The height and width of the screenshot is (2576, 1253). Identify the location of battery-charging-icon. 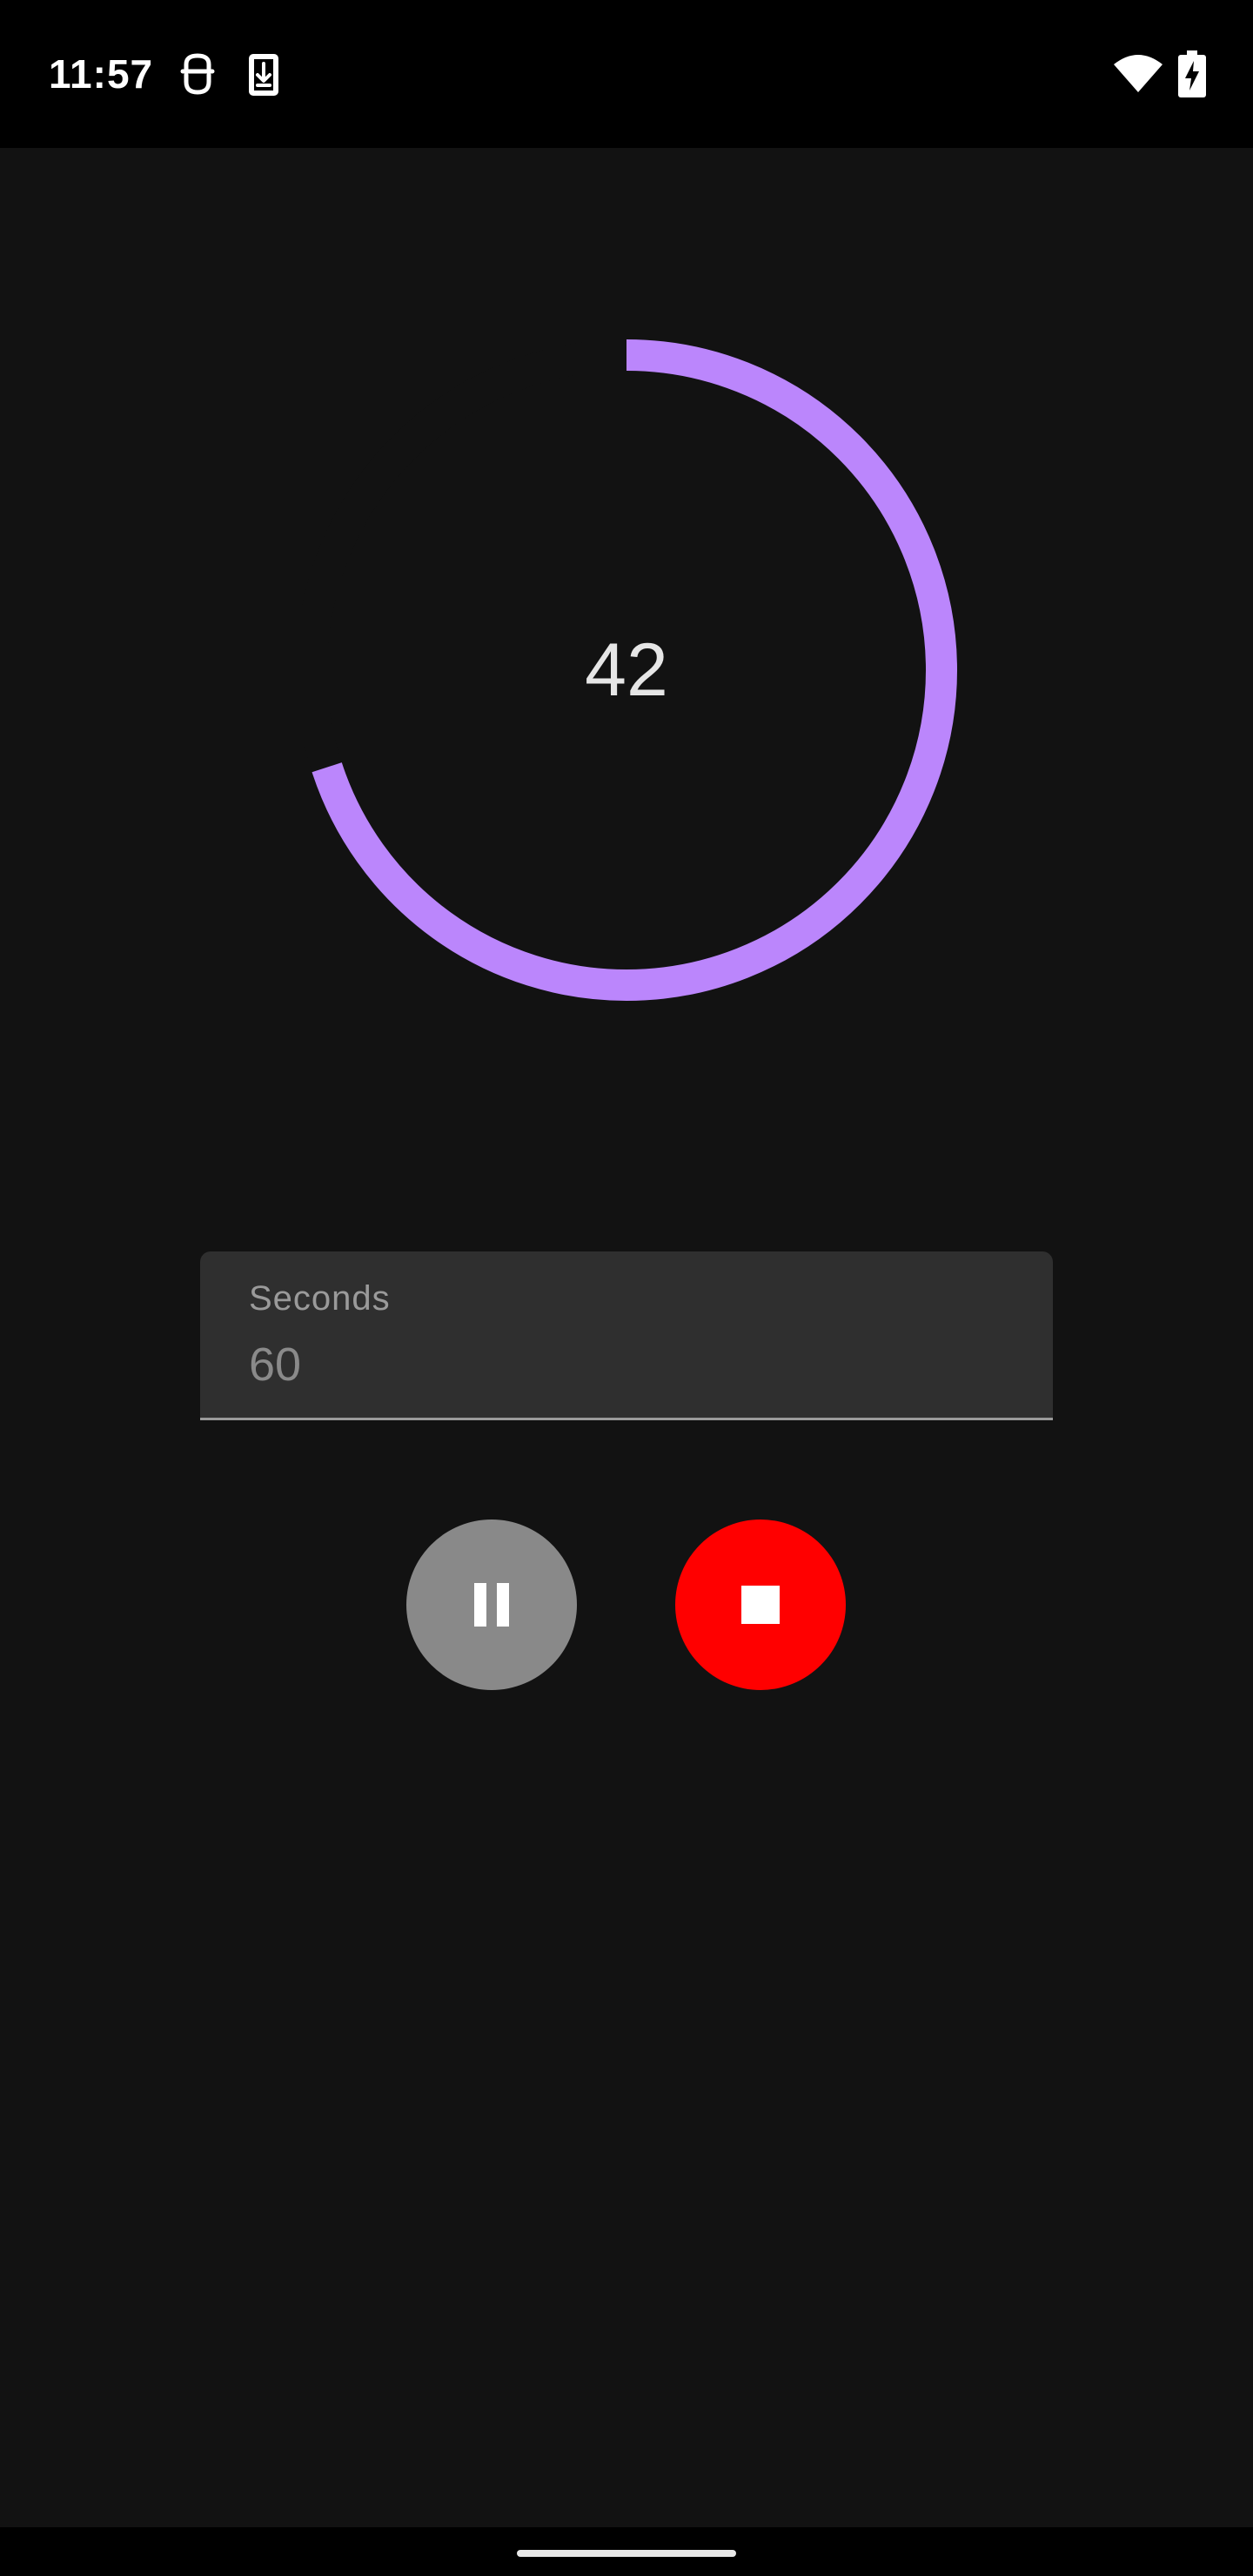
(1192, 73).